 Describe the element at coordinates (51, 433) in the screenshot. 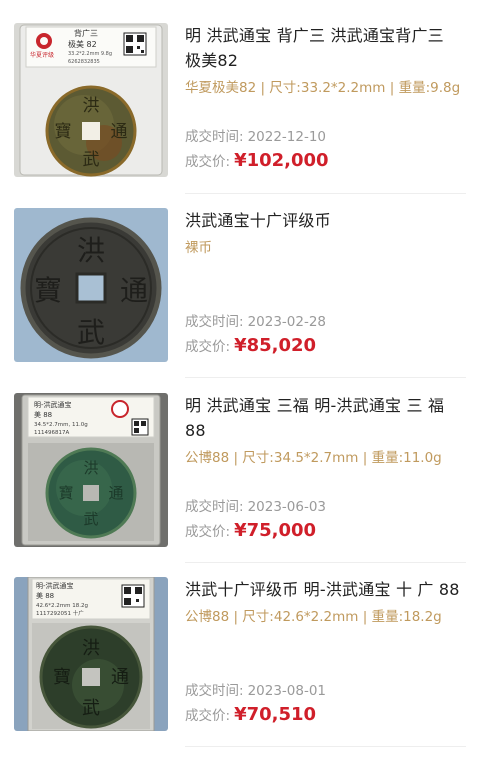

I see `slab-cert: 111496817A` at that location.